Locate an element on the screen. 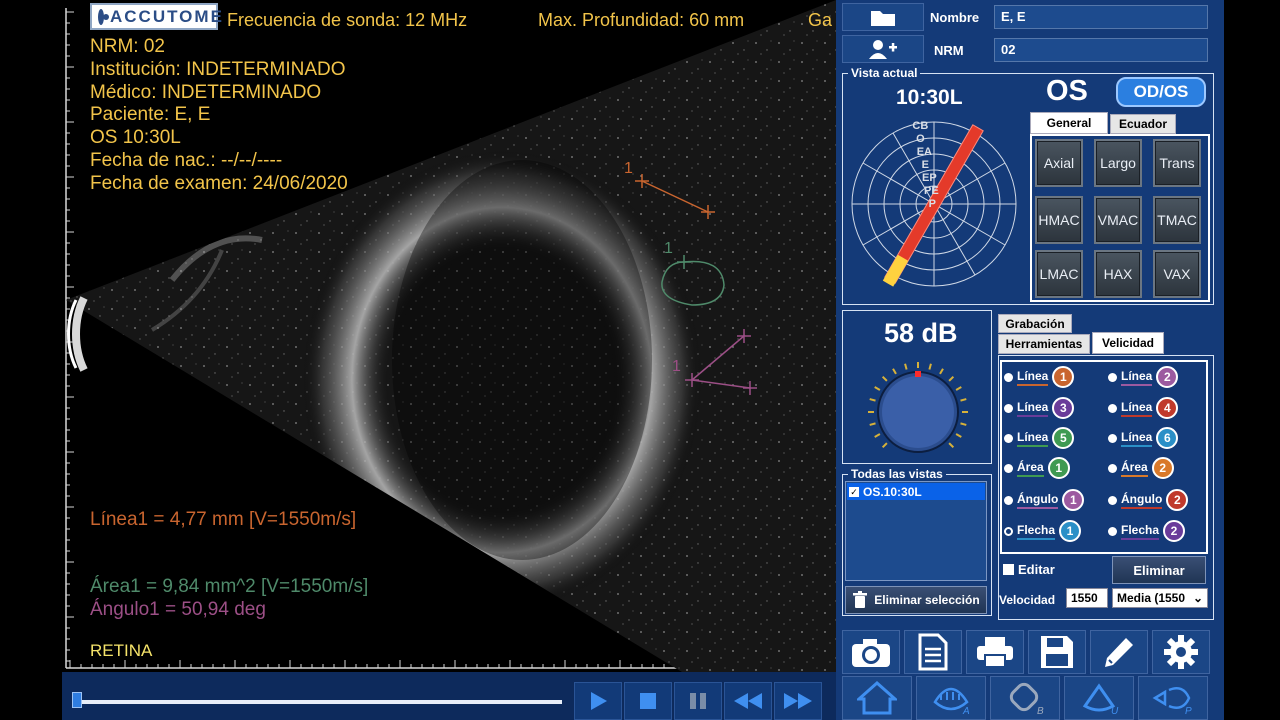 The width and height of the screenshot is (1280, 720). name-field: E, E is located at coordinates (1101, 17).